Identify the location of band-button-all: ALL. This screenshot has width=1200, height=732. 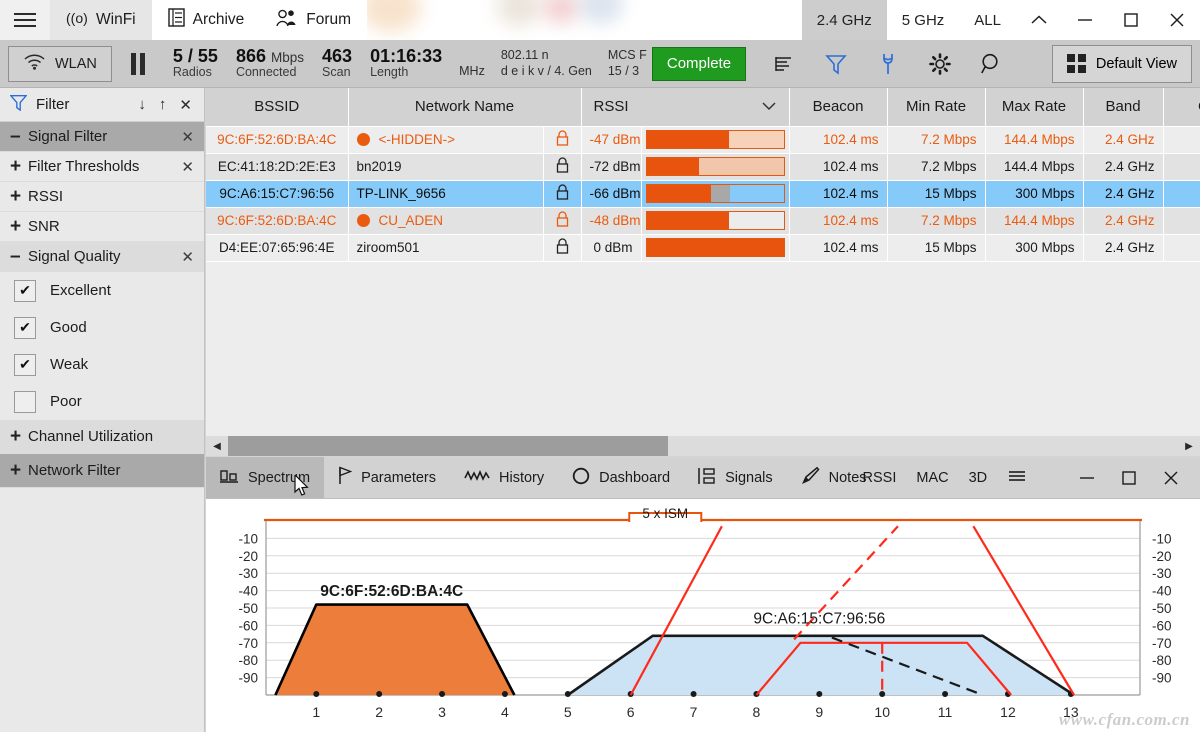
(987, 20).